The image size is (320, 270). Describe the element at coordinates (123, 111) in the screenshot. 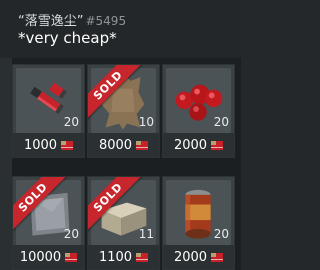

I see `item-tile-hide: SOLD 10 8000` at that location.